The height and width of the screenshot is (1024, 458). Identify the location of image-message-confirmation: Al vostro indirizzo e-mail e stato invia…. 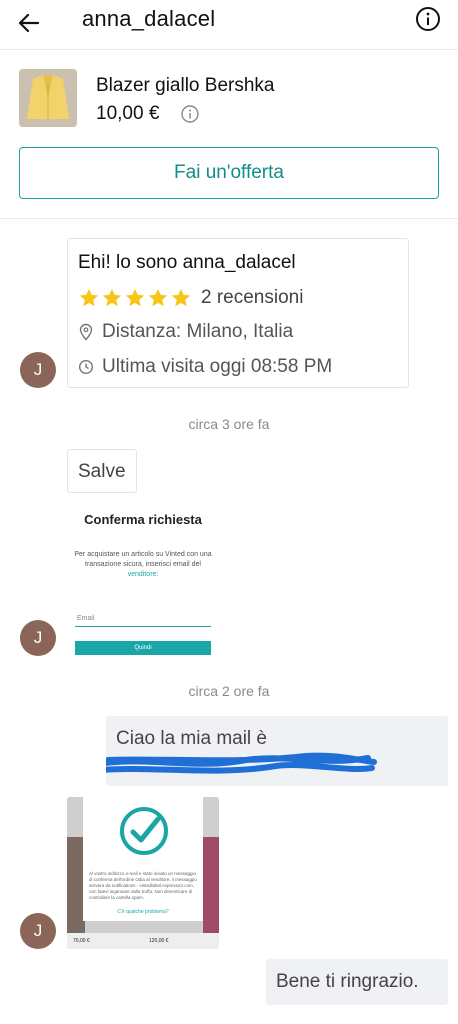
(143, 873).